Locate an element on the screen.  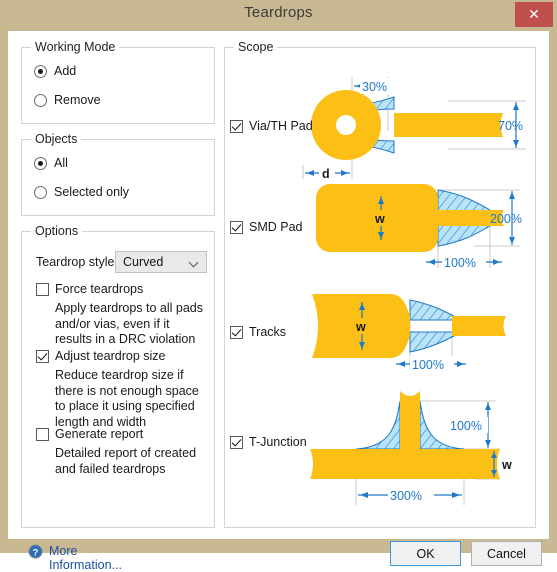
radio-remove-label: Remove is located at coordinates (77, 100).